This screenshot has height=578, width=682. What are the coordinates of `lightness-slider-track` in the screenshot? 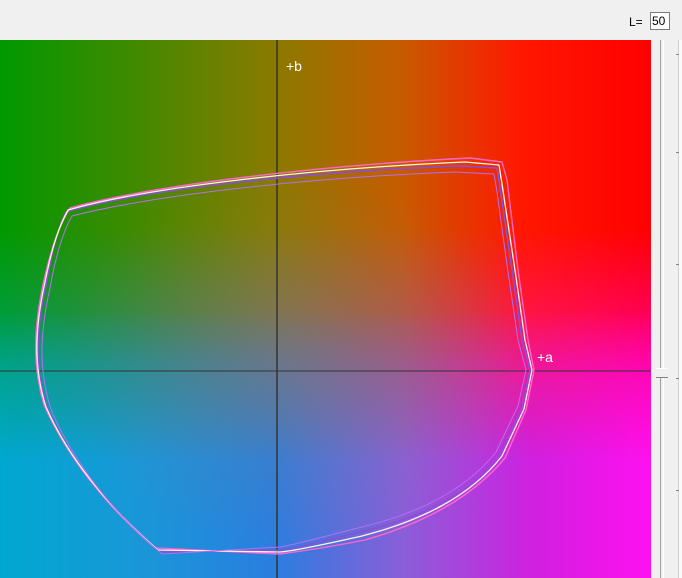 It's located at (662, 309).